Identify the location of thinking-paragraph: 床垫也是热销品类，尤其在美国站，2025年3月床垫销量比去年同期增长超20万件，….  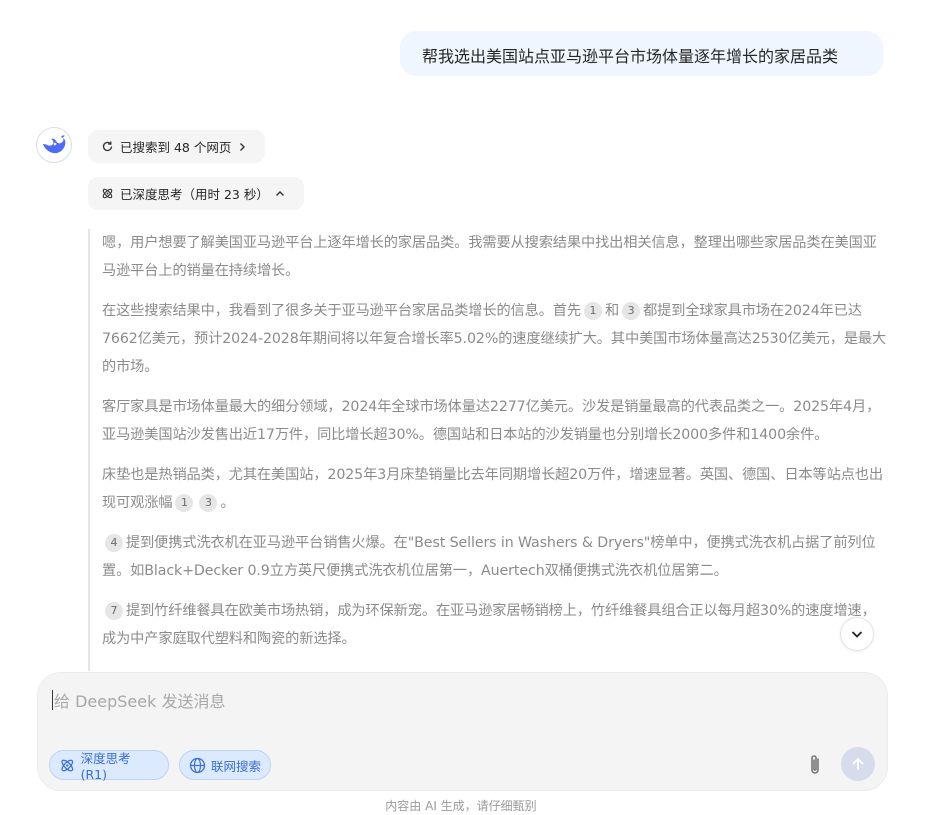
(494, 489).